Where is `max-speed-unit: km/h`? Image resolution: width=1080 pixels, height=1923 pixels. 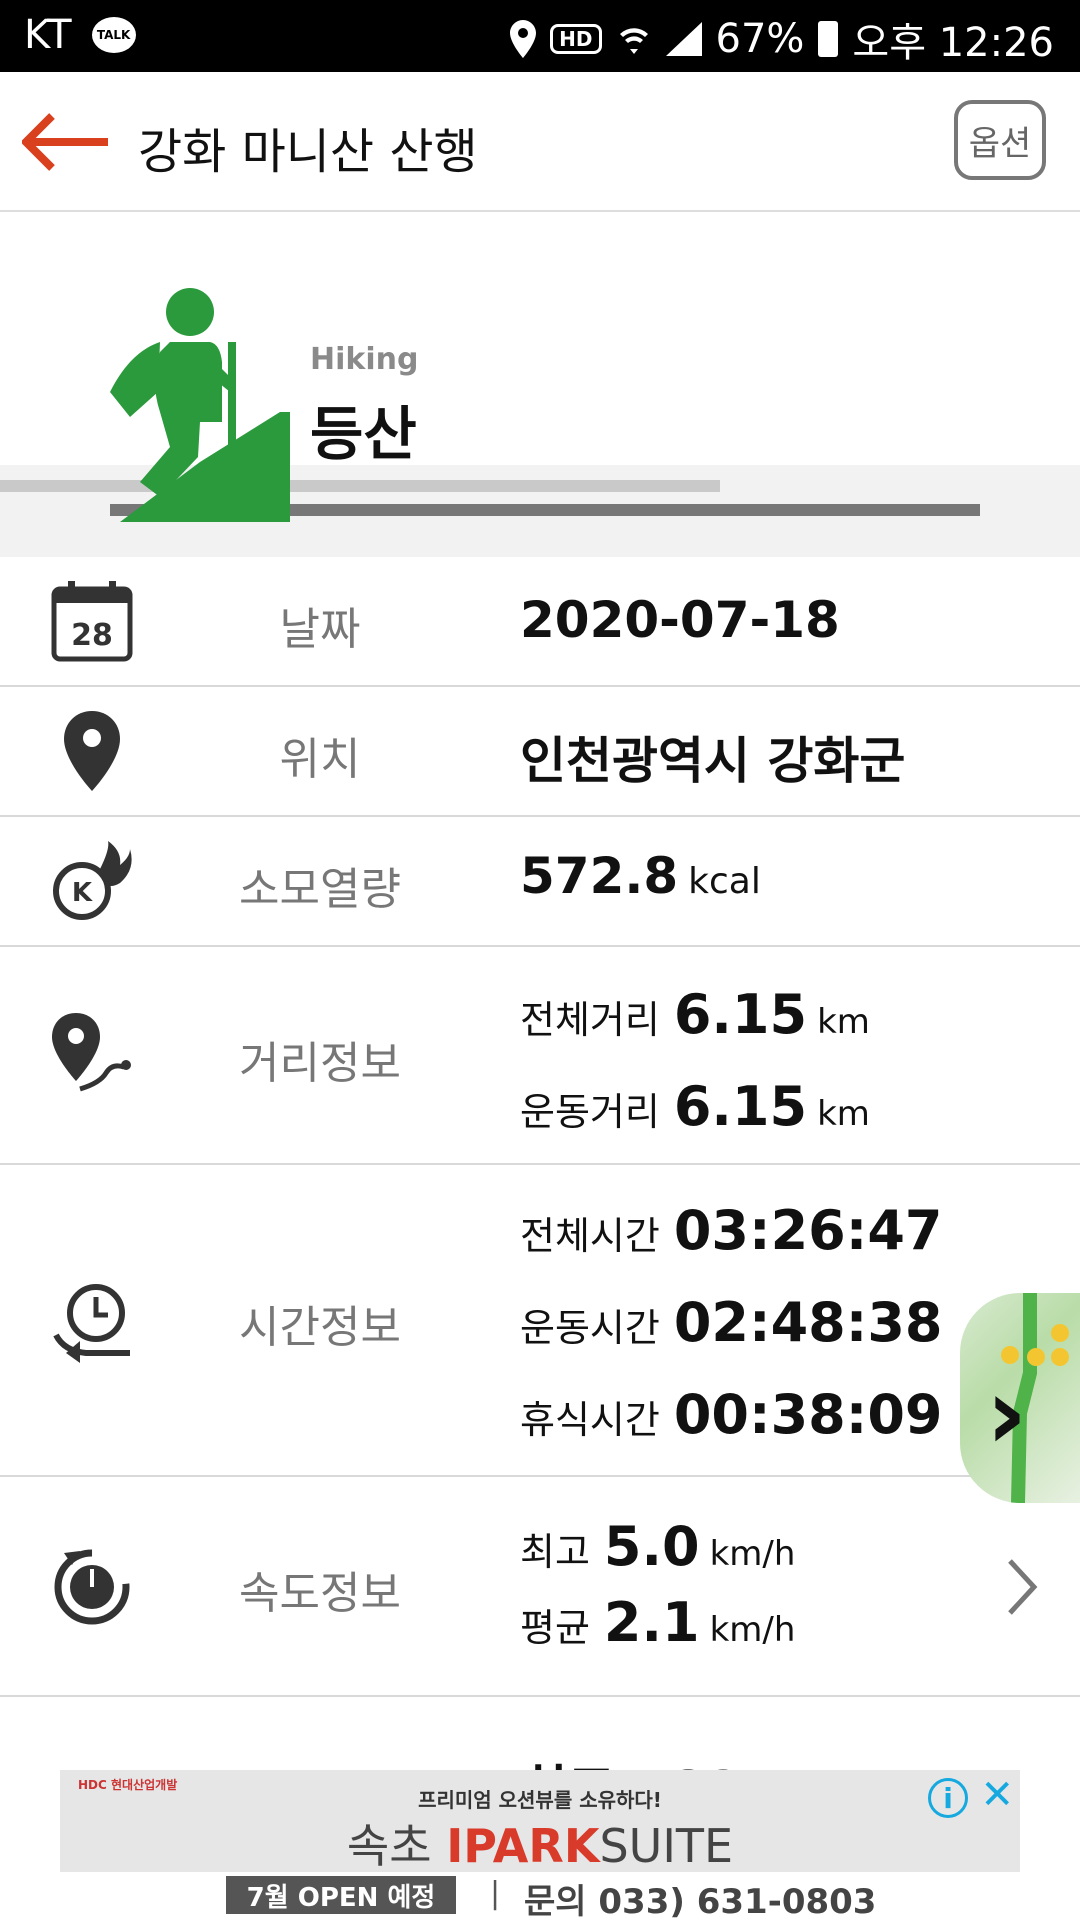
max-speed-unit: km/h is located at coordinates (752, 1554).